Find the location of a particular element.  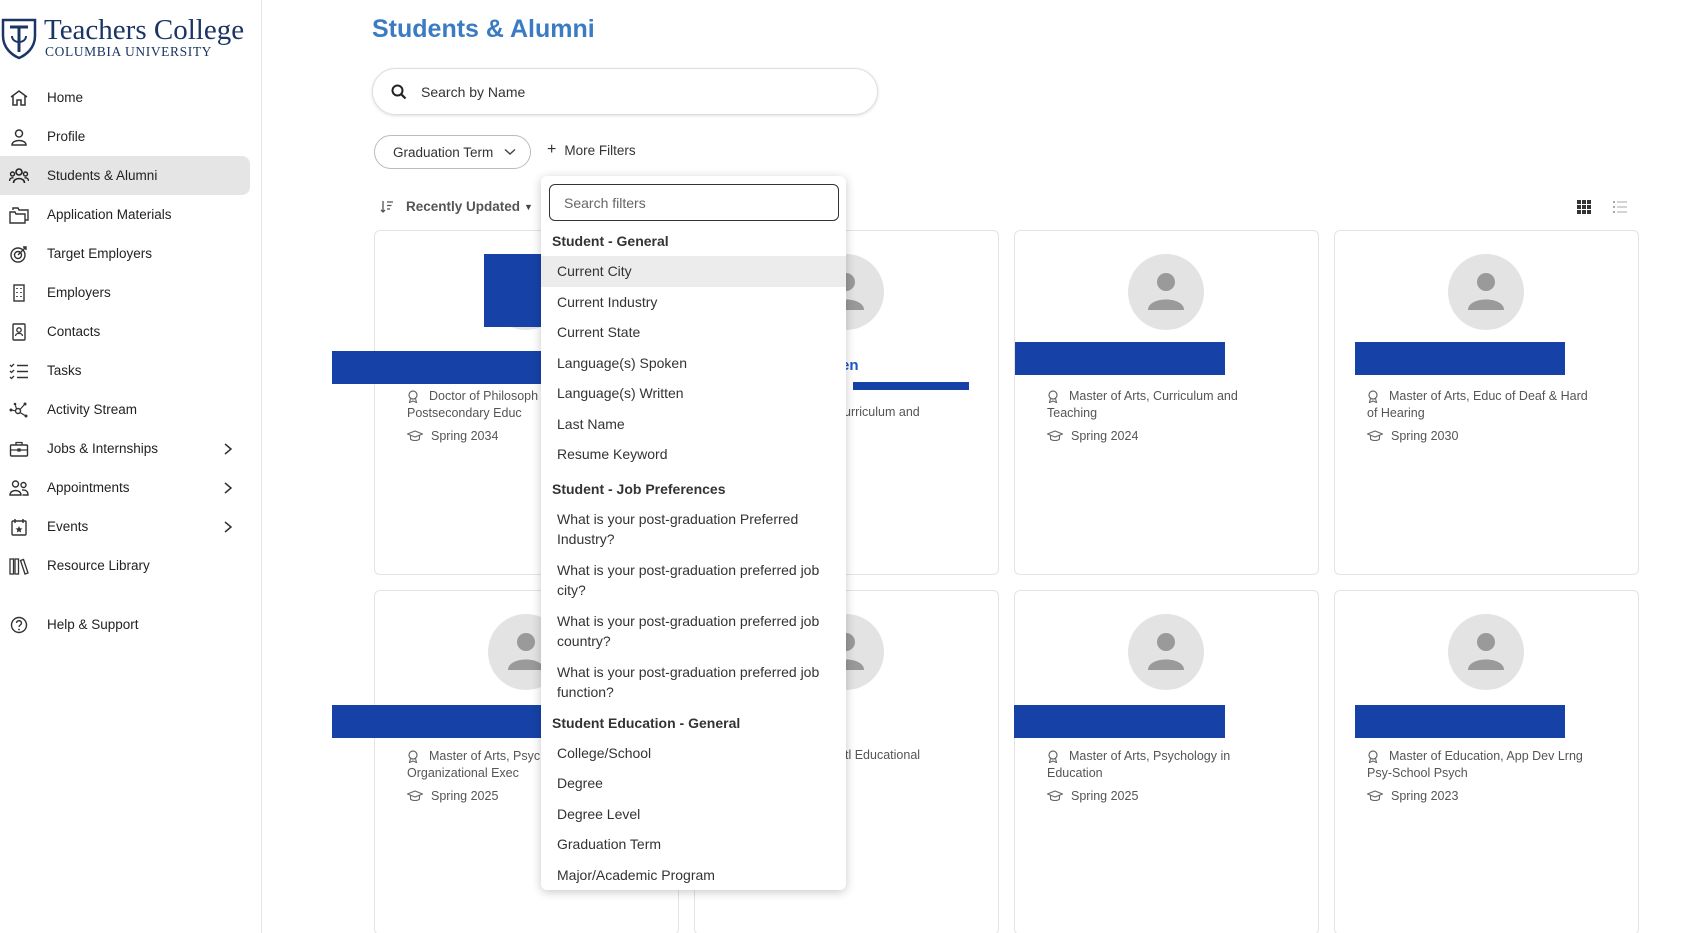

sidebar-item-employers: Employers is located at coordinates (131, 292).